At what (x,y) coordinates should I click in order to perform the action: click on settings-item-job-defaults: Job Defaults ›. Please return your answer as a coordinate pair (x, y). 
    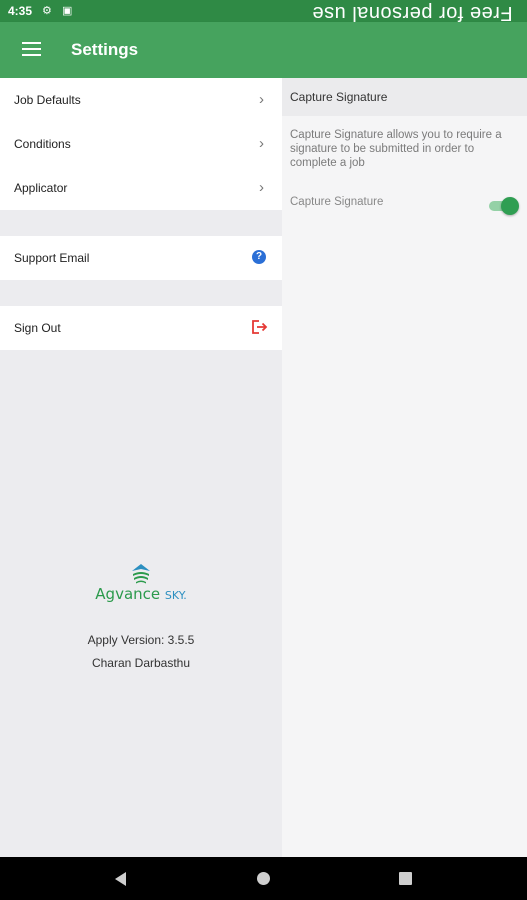
    Looking at the image, I should click on (141, 100).